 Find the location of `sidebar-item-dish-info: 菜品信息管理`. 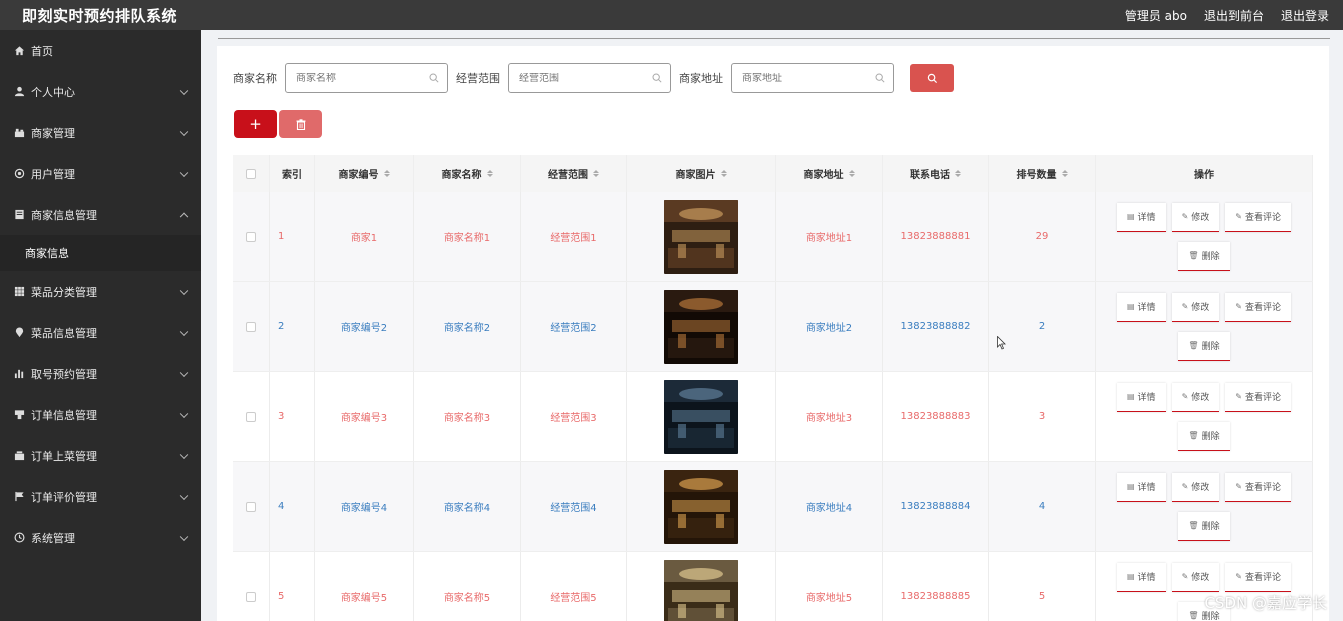

sidebar-item-dish-info: 菜品信息管理 is located at coordinates (100, 332).